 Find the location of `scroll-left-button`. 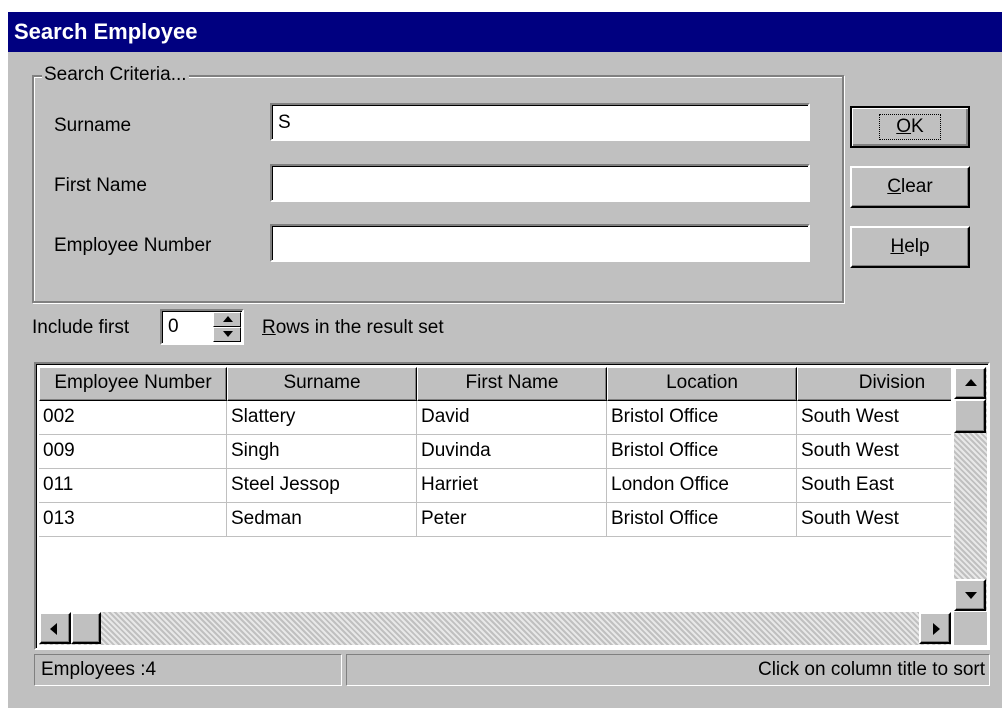

scroll-left-button is located at coordinates (55, 628).